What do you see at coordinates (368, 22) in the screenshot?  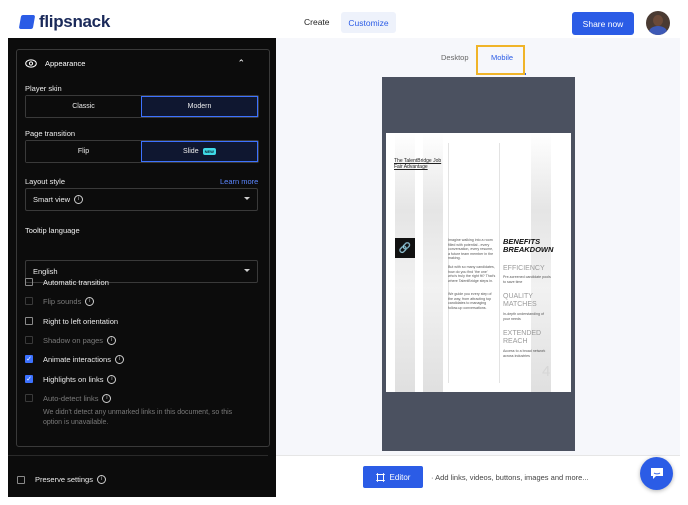 I see `nav-customize: Customize` at bounding box center [368, 22].